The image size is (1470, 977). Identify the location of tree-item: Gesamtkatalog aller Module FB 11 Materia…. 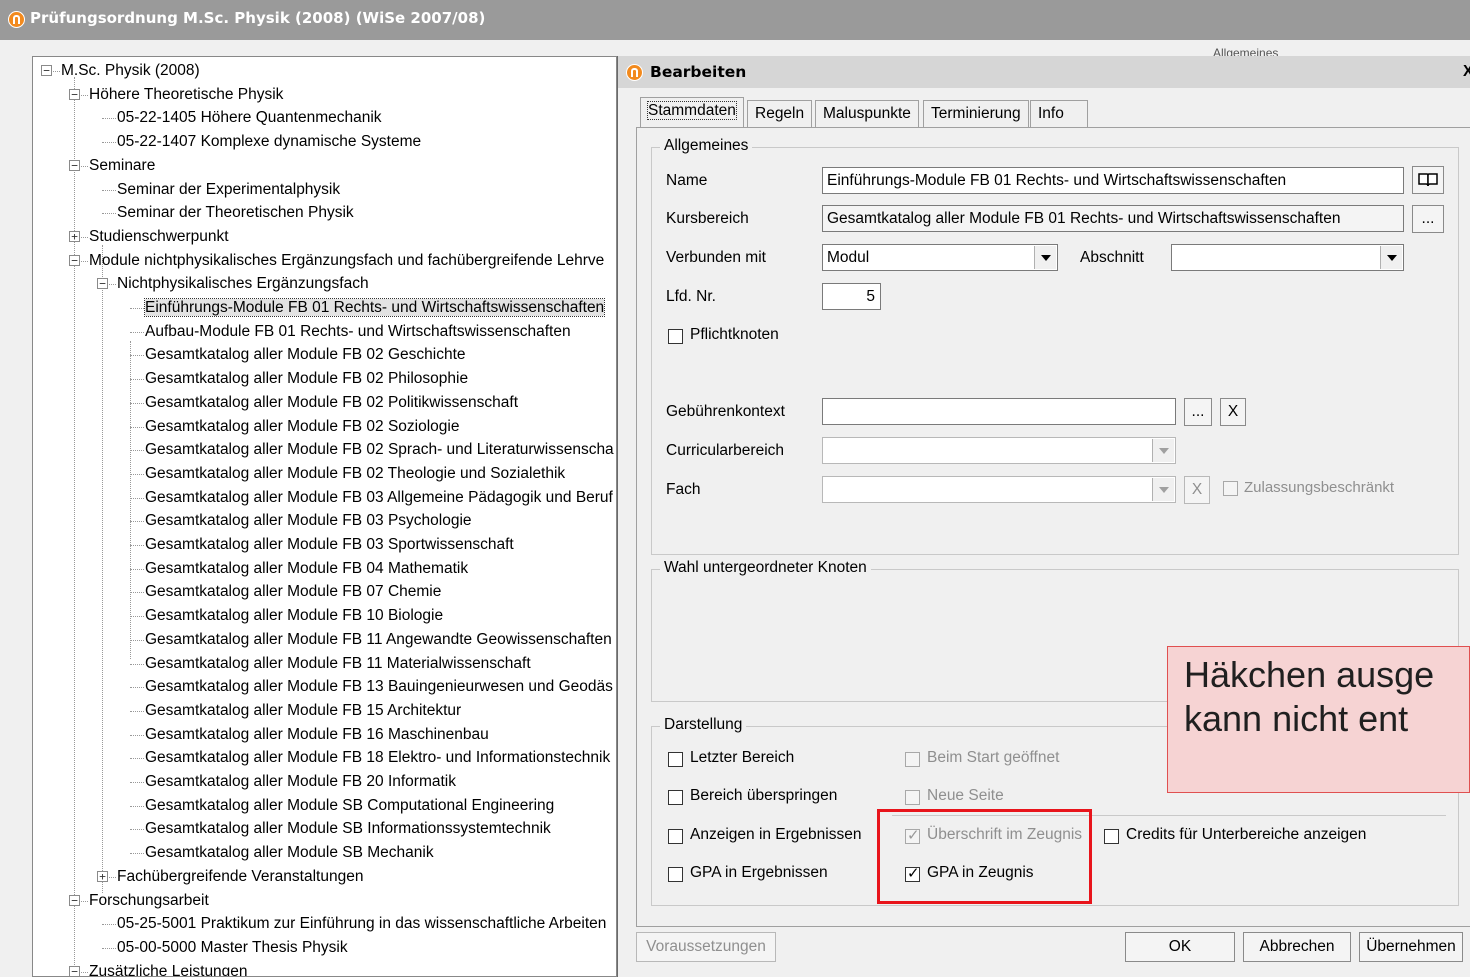
(338, 663).